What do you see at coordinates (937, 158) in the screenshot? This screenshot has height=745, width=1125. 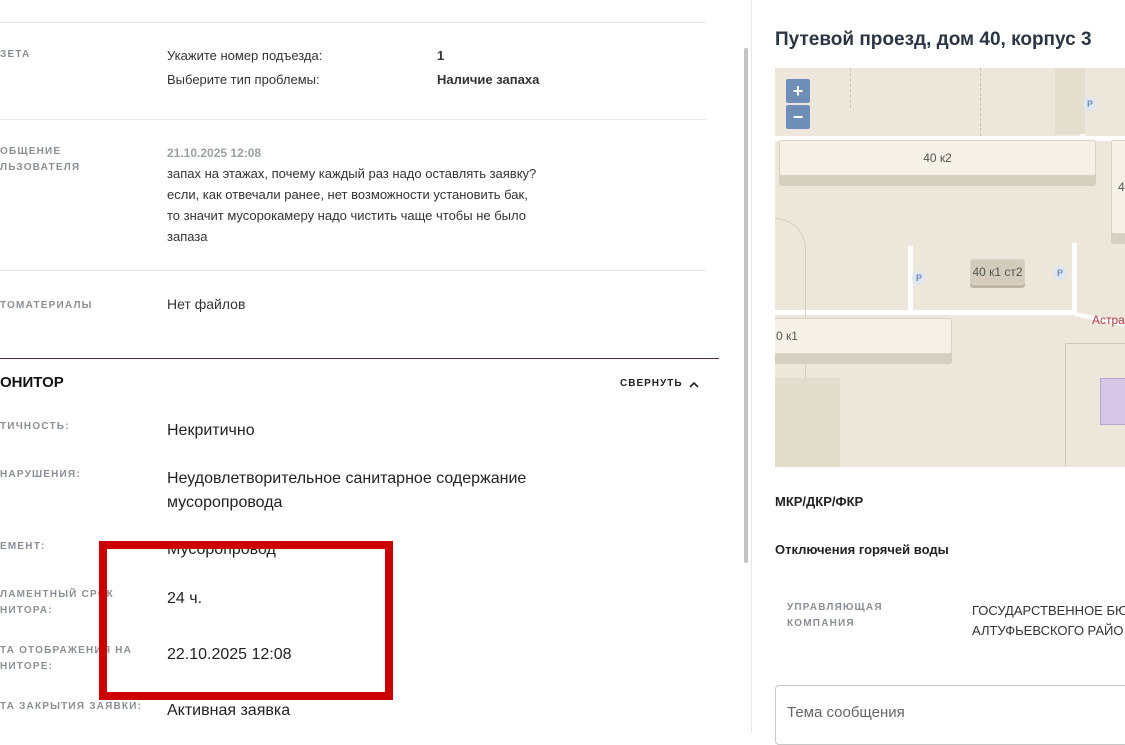 I see `map-building: 40 к2` at bounding box center [937, 158].